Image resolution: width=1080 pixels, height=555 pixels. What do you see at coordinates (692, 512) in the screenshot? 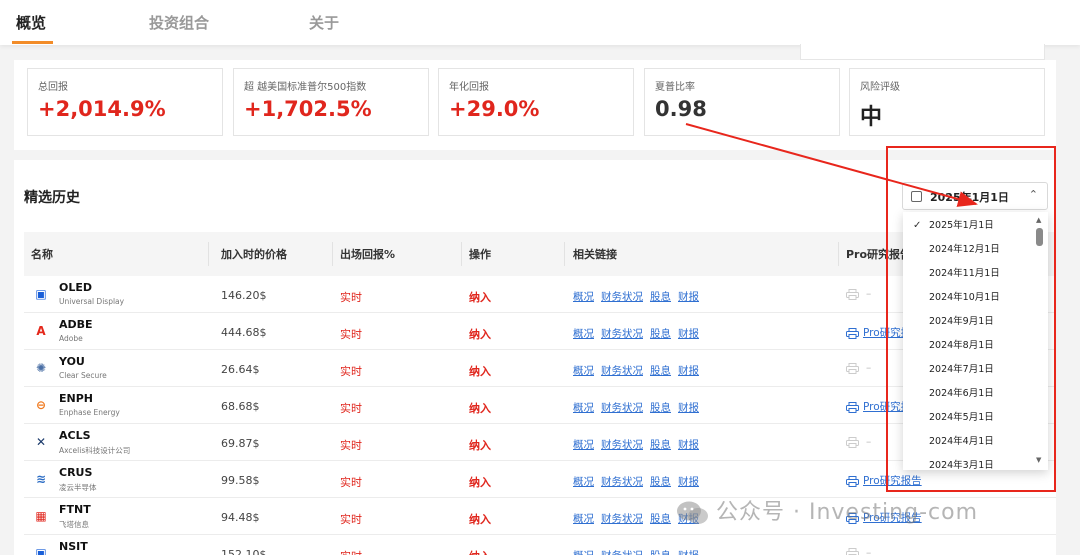
I see `wechat-icon` at bounding box center [692, 512].